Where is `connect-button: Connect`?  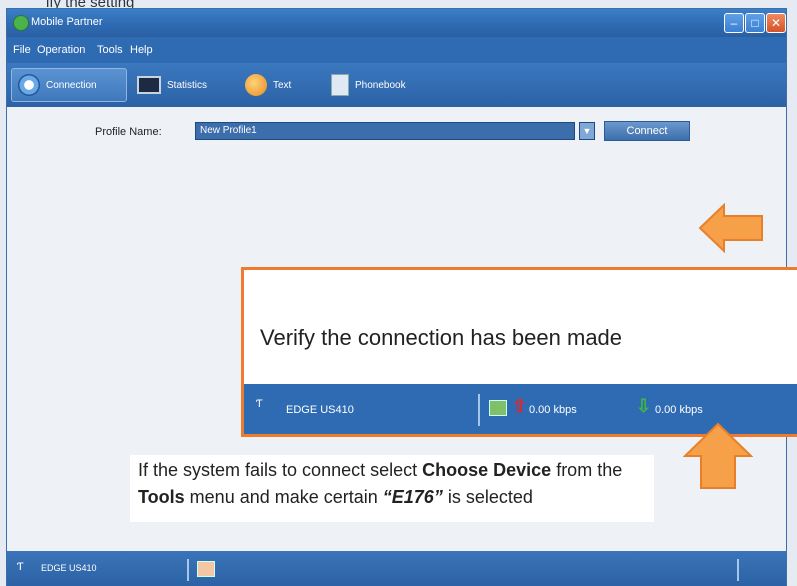
connect-button: Connect is located at coordinates (647, 131).